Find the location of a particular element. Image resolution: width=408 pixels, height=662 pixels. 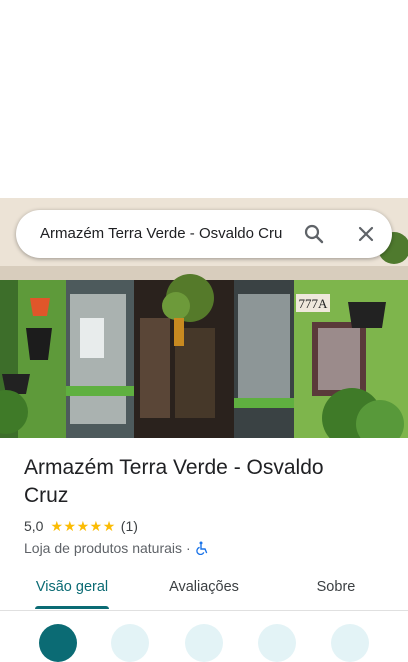

search-input: Armazém Terra Verde - Osvaldo Cru is located at coordinates (166, 234).